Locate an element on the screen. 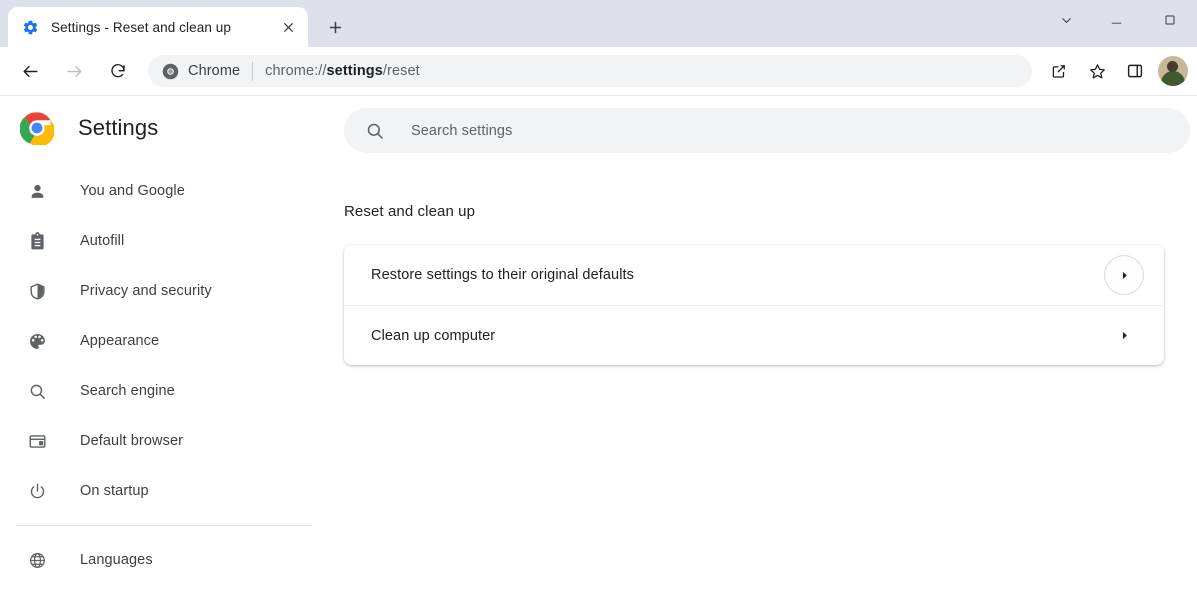 This screenshot has height=600, width=1197. tab-search-button is located at coordinates (1066, 20).